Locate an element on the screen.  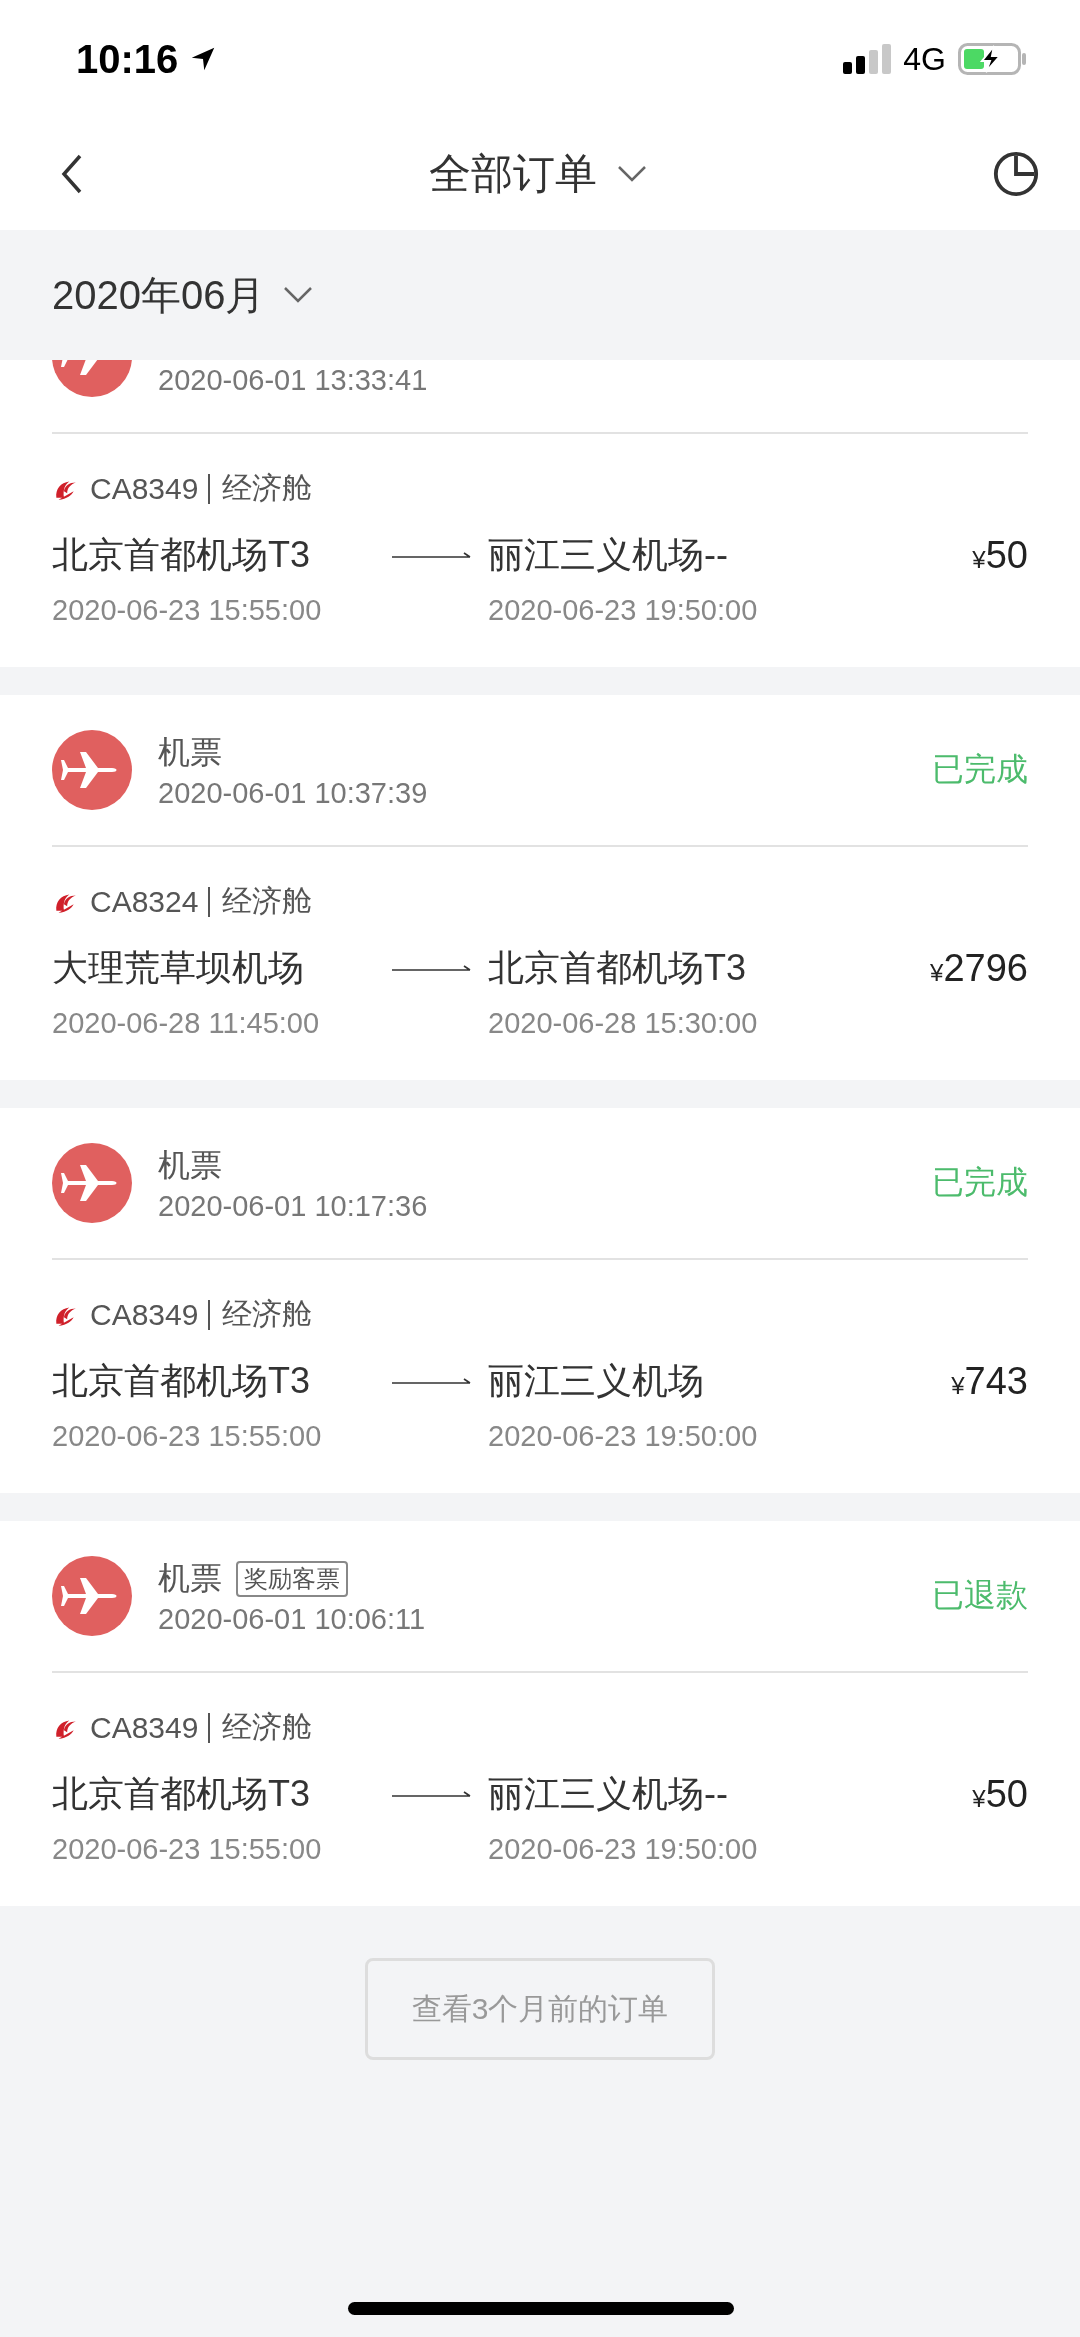
order-time: 2020-06-01 10:37:39 is located at coordinates (293, 793).